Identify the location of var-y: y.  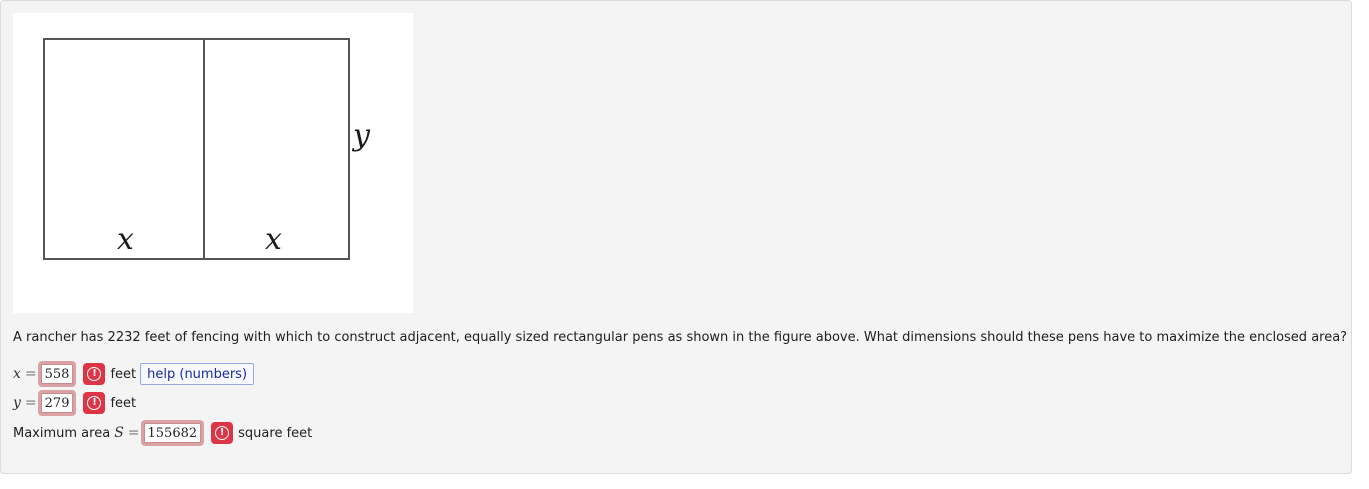
(17, 403).